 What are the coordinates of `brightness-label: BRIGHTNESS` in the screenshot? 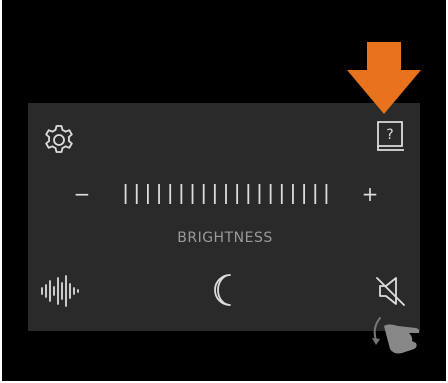 It's located at (225, 238).